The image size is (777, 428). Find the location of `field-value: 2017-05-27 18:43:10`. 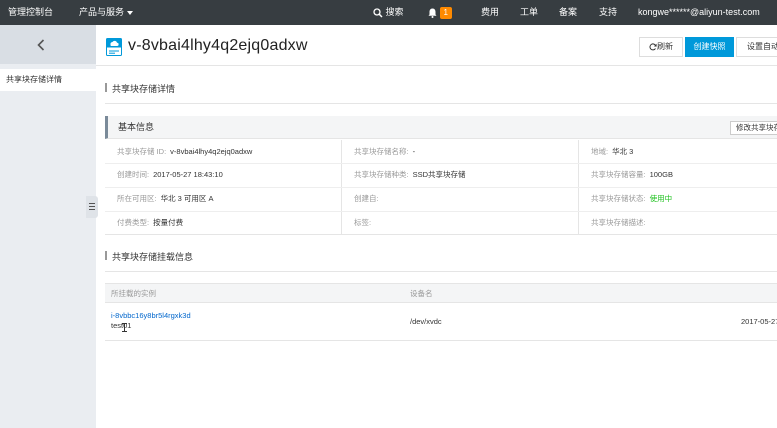

field-value: 2017-05-27 18:43:10 is located at coordinates (188, 174).